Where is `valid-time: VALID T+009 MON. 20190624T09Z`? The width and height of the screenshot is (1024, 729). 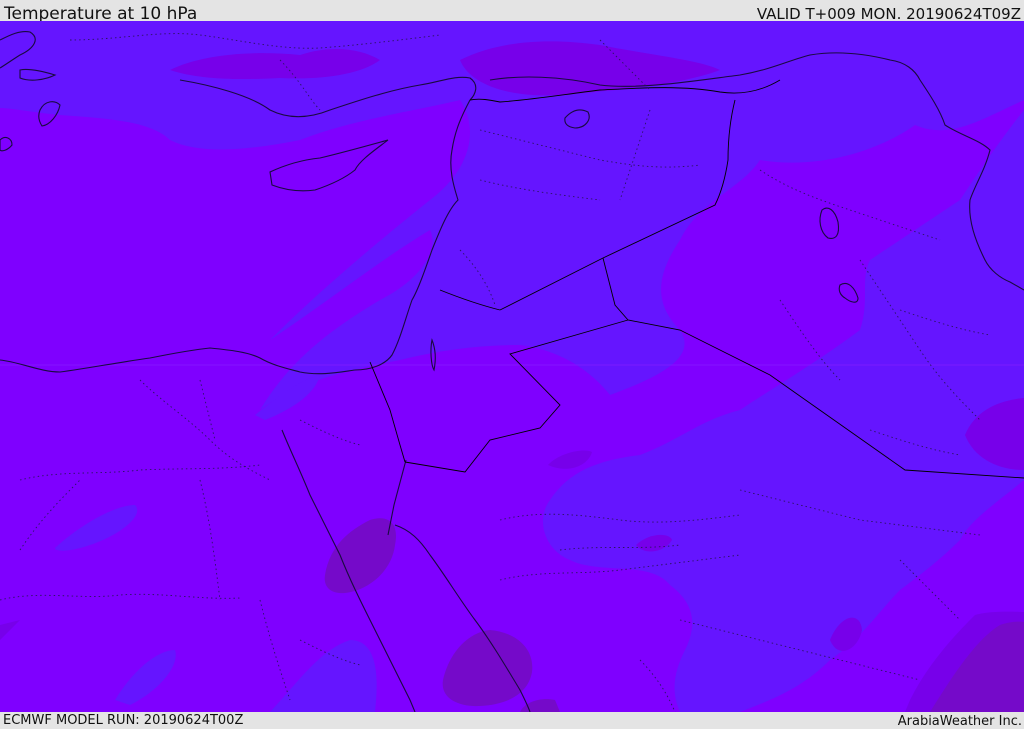 valid-time: VALID T+009 MON. 20190624T09Z is located at coordinates (888, 14).